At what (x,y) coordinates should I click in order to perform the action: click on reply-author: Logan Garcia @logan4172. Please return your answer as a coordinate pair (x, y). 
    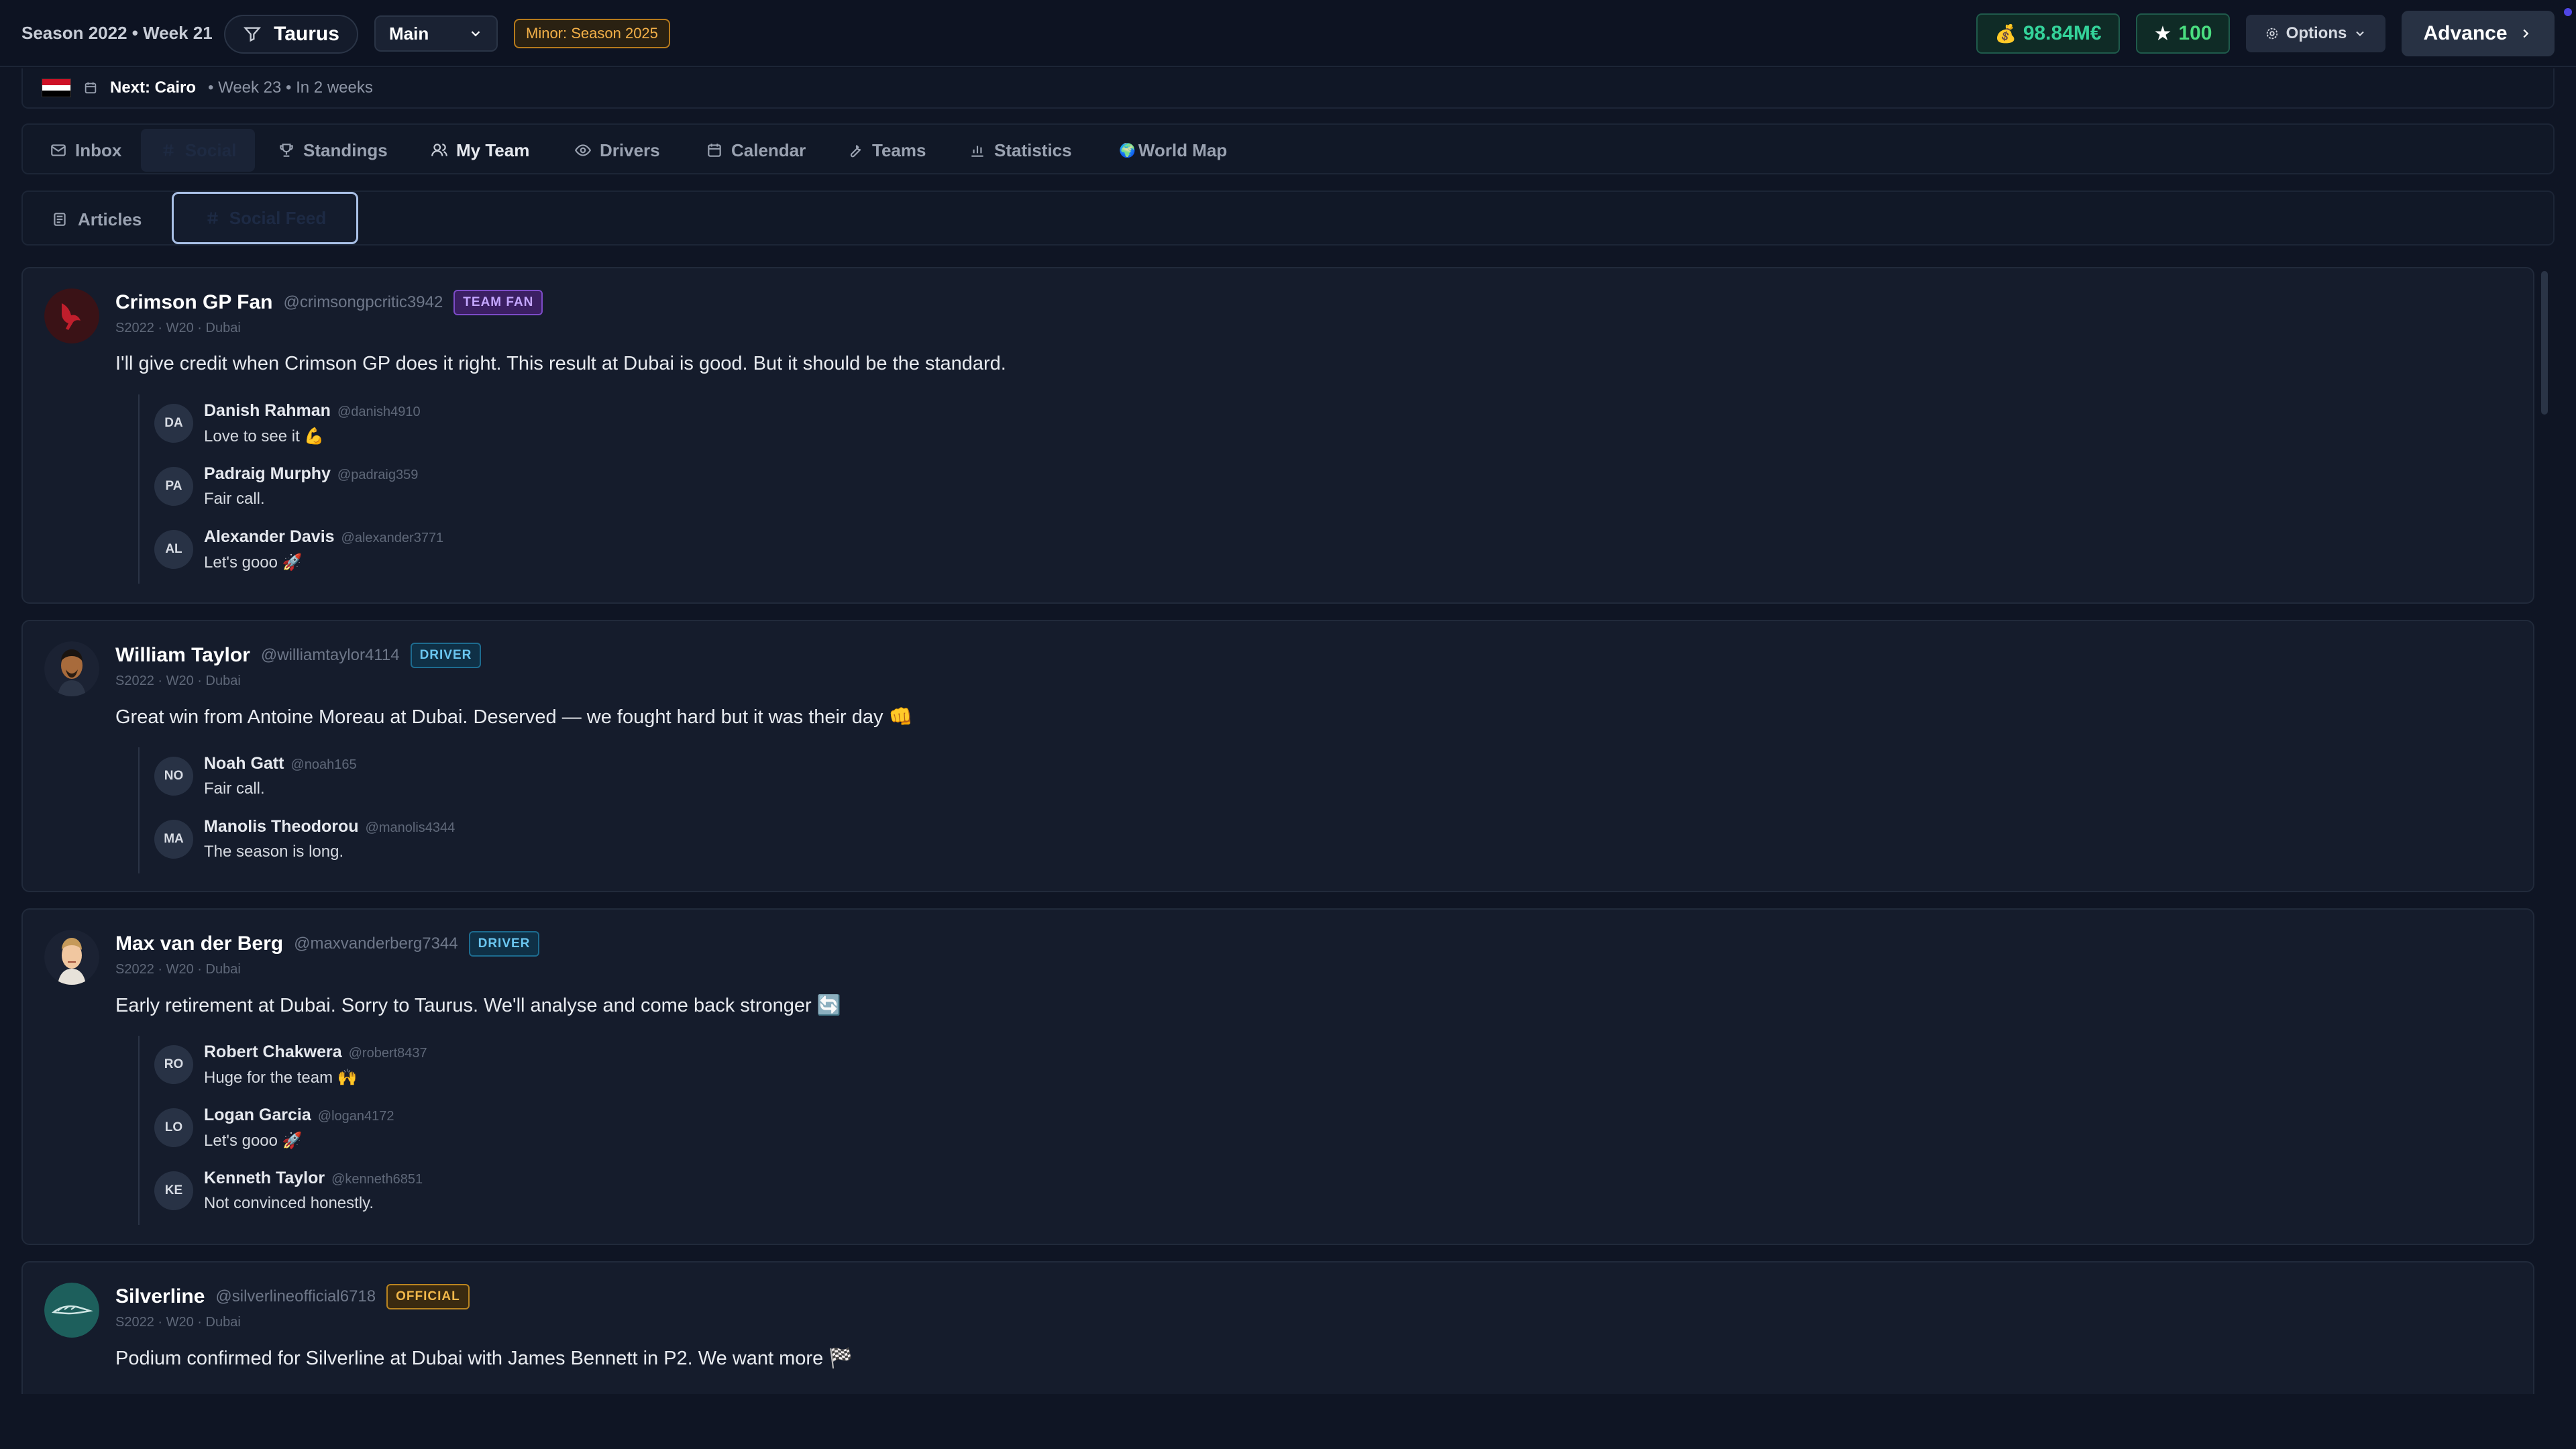
    Looking at the image, I should click on (299, 1115).